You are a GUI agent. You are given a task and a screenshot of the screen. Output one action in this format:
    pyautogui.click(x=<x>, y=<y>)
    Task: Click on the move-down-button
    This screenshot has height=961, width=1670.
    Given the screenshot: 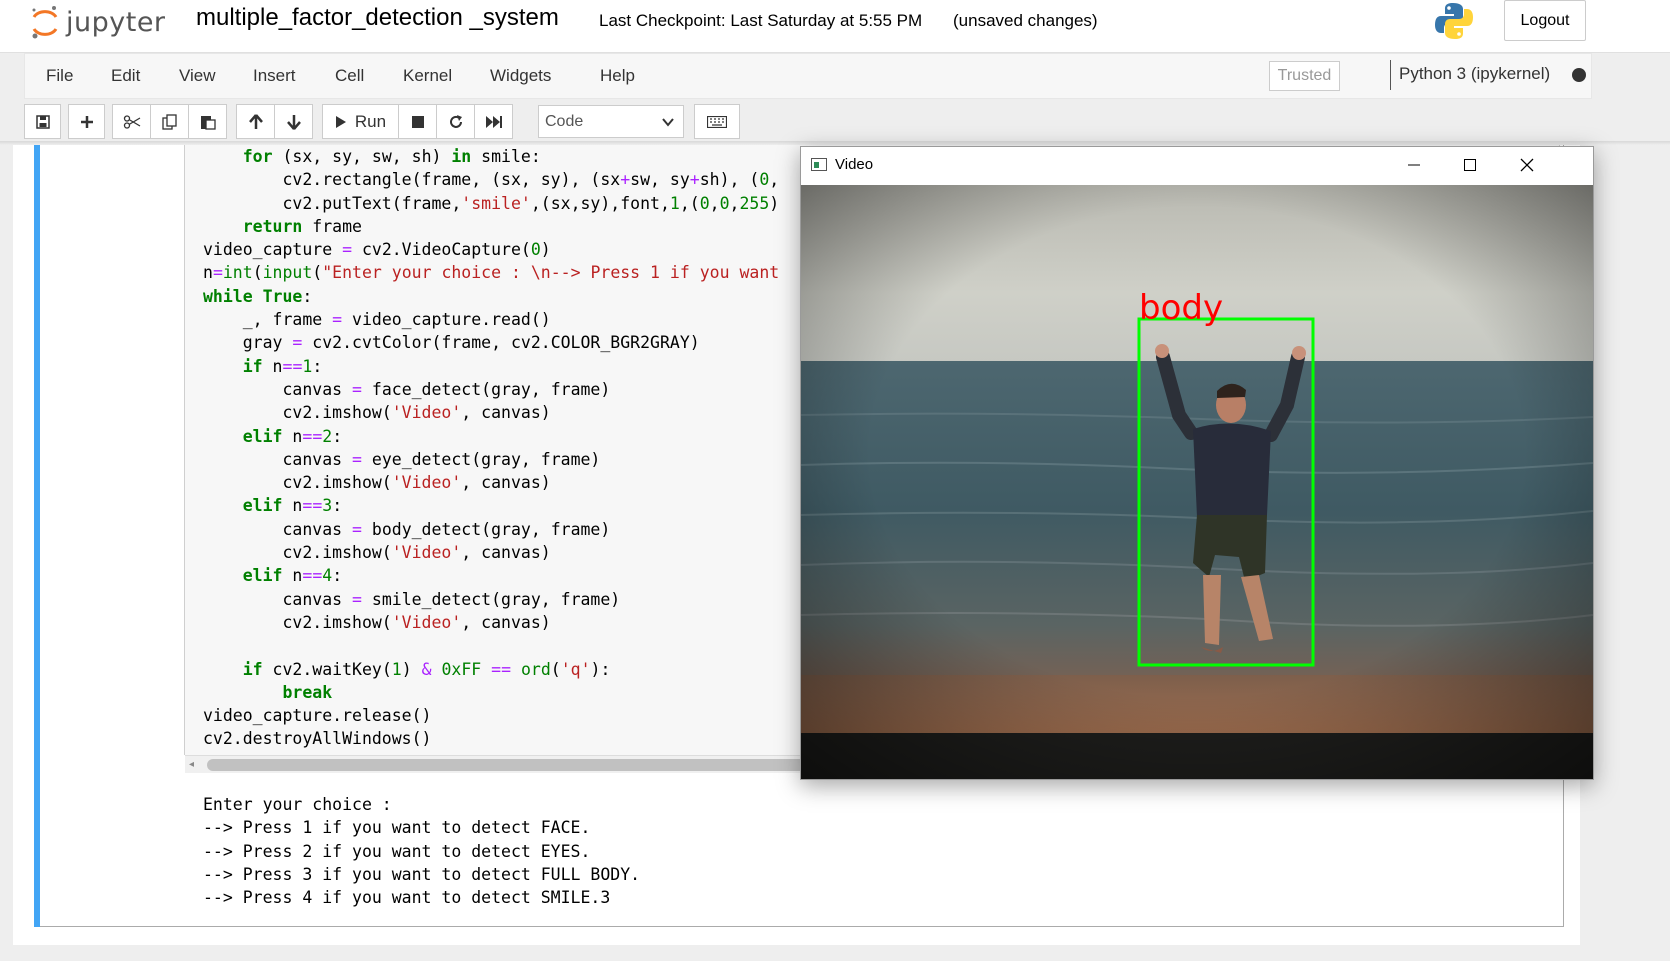 What is the action you would take?
    pyautogui.click(x=293, y=121)
    